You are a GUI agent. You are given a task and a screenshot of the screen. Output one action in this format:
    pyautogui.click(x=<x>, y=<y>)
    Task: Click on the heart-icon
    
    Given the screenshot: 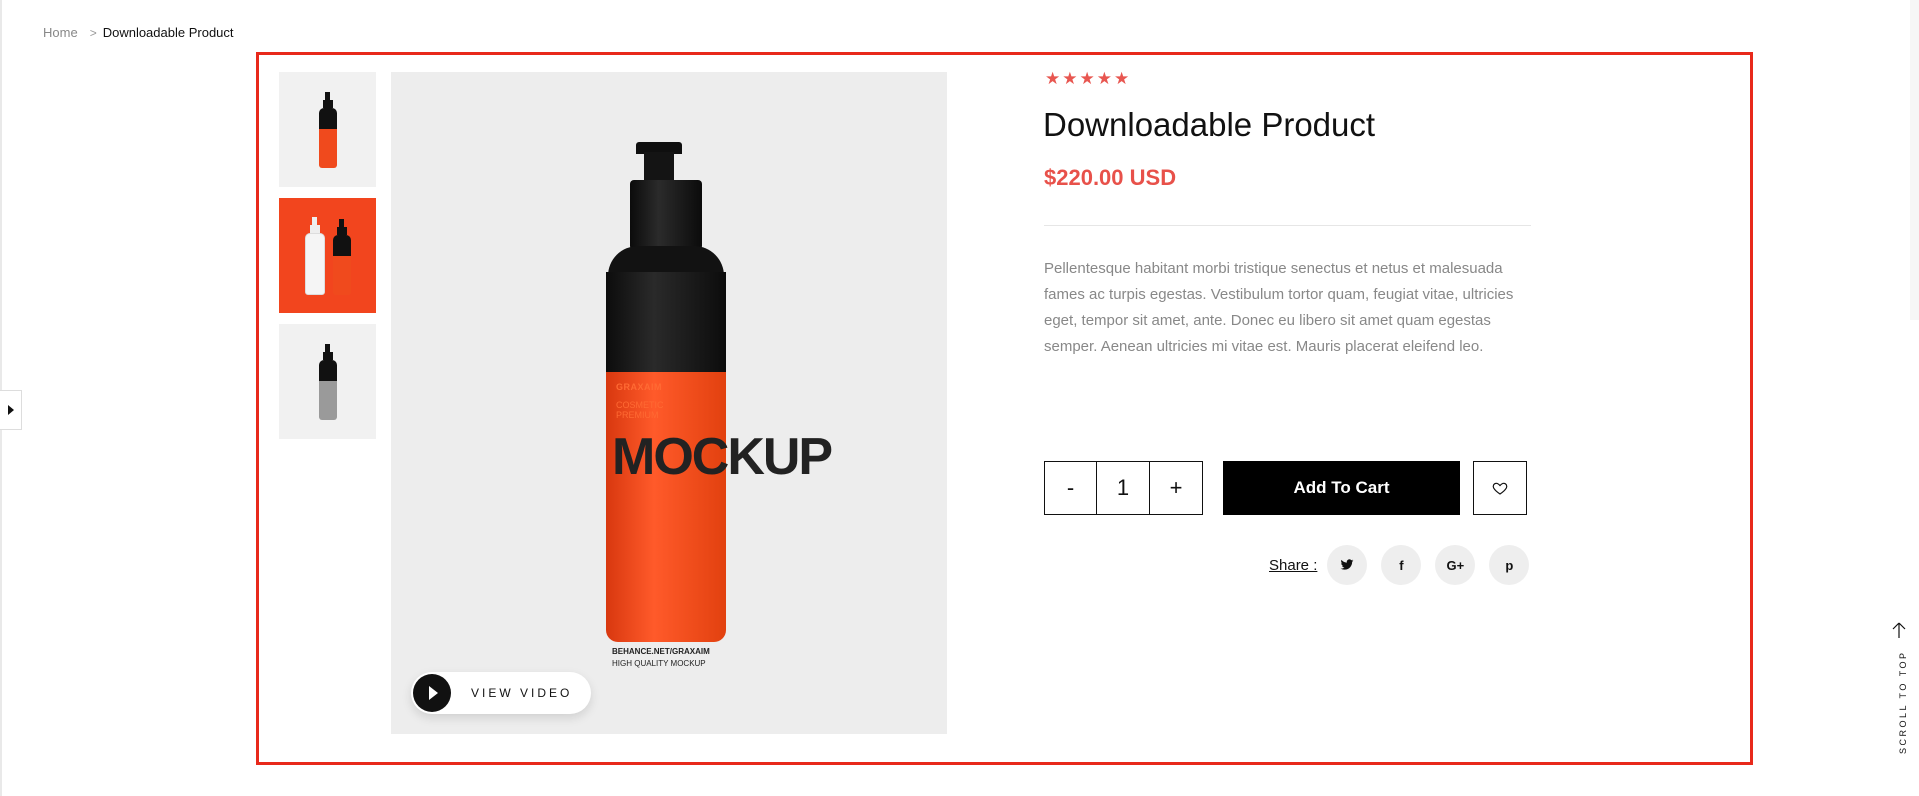 What is the action you would take?
    pyautogui.click(x=1500, y=488)
    